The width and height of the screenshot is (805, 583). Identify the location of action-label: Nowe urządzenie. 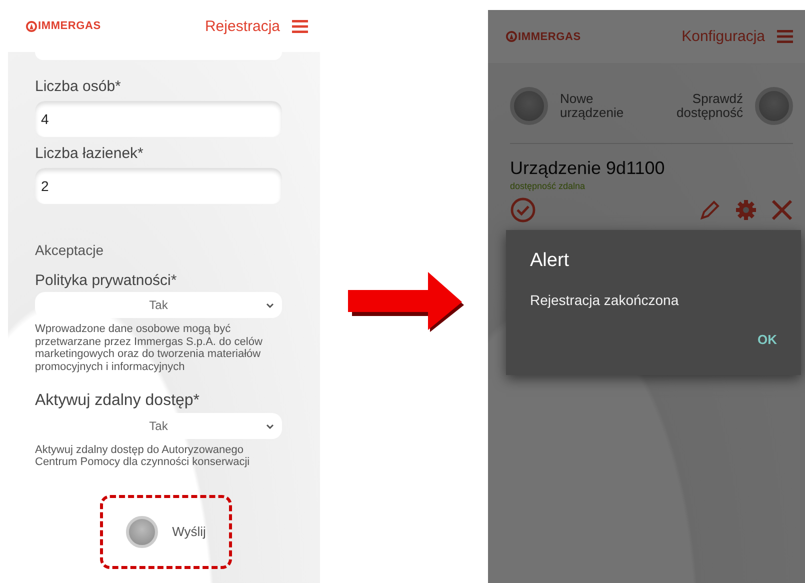
(592, 106).